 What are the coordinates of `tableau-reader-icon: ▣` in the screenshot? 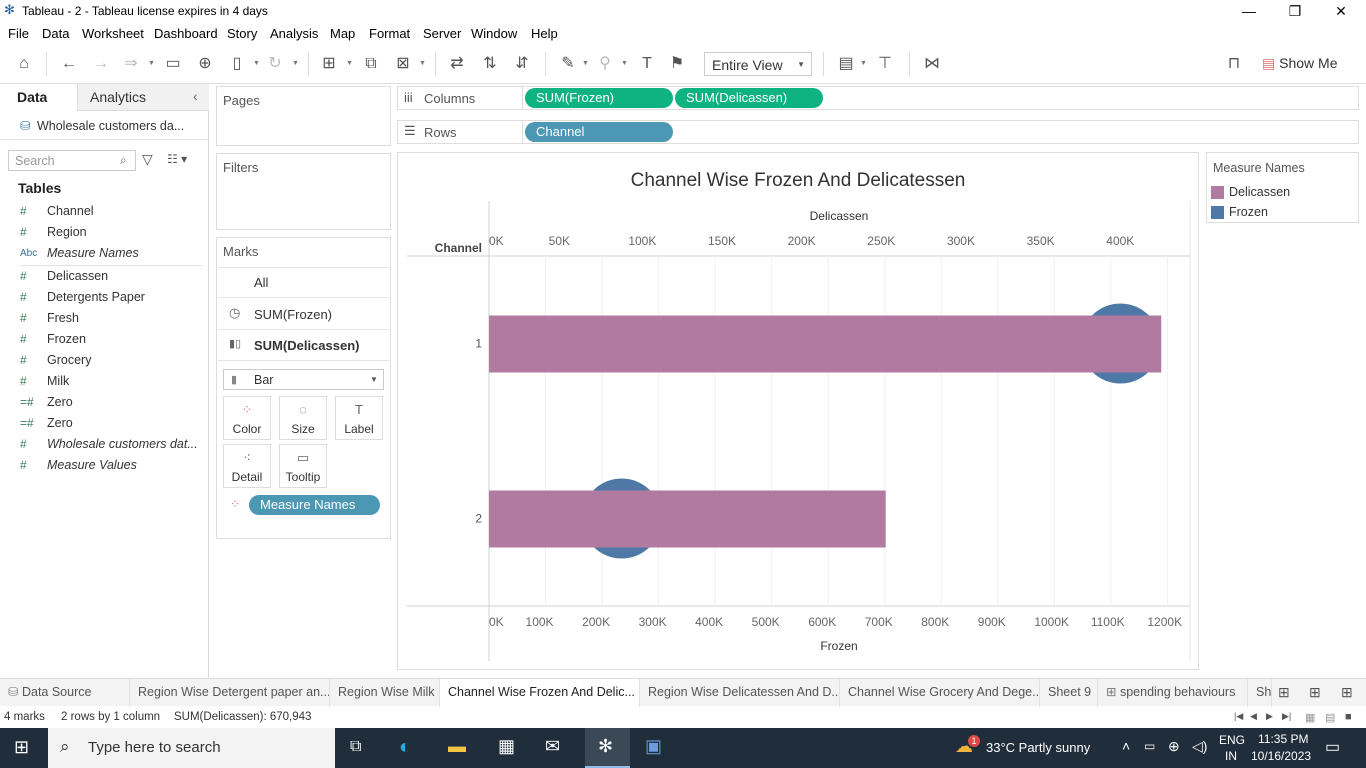 It's located at (653, 746).